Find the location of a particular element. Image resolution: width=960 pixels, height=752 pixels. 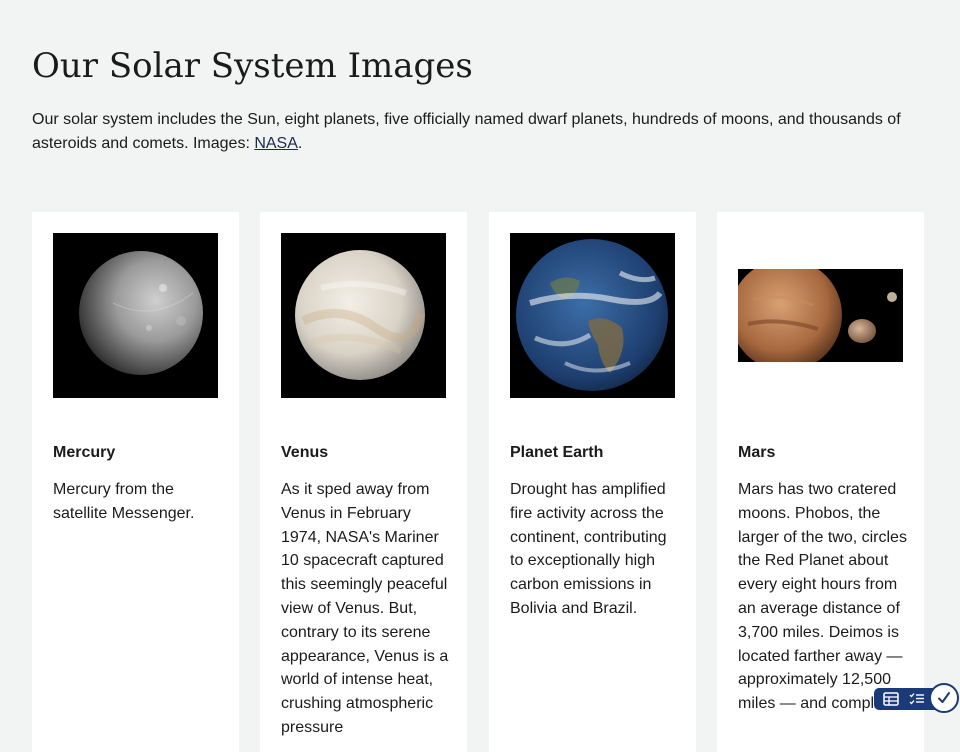

venus-image is located at coordinates (363, 315).